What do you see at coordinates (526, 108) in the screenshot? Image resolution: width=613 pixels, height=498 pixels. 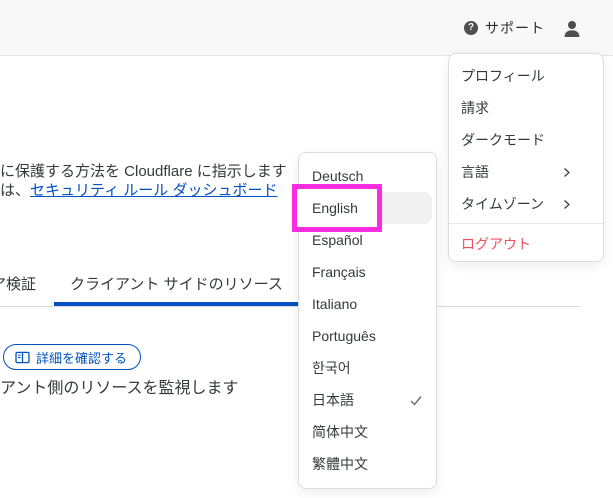 I see `menu-item-billing: 請求` at bounding box center [526, 108].